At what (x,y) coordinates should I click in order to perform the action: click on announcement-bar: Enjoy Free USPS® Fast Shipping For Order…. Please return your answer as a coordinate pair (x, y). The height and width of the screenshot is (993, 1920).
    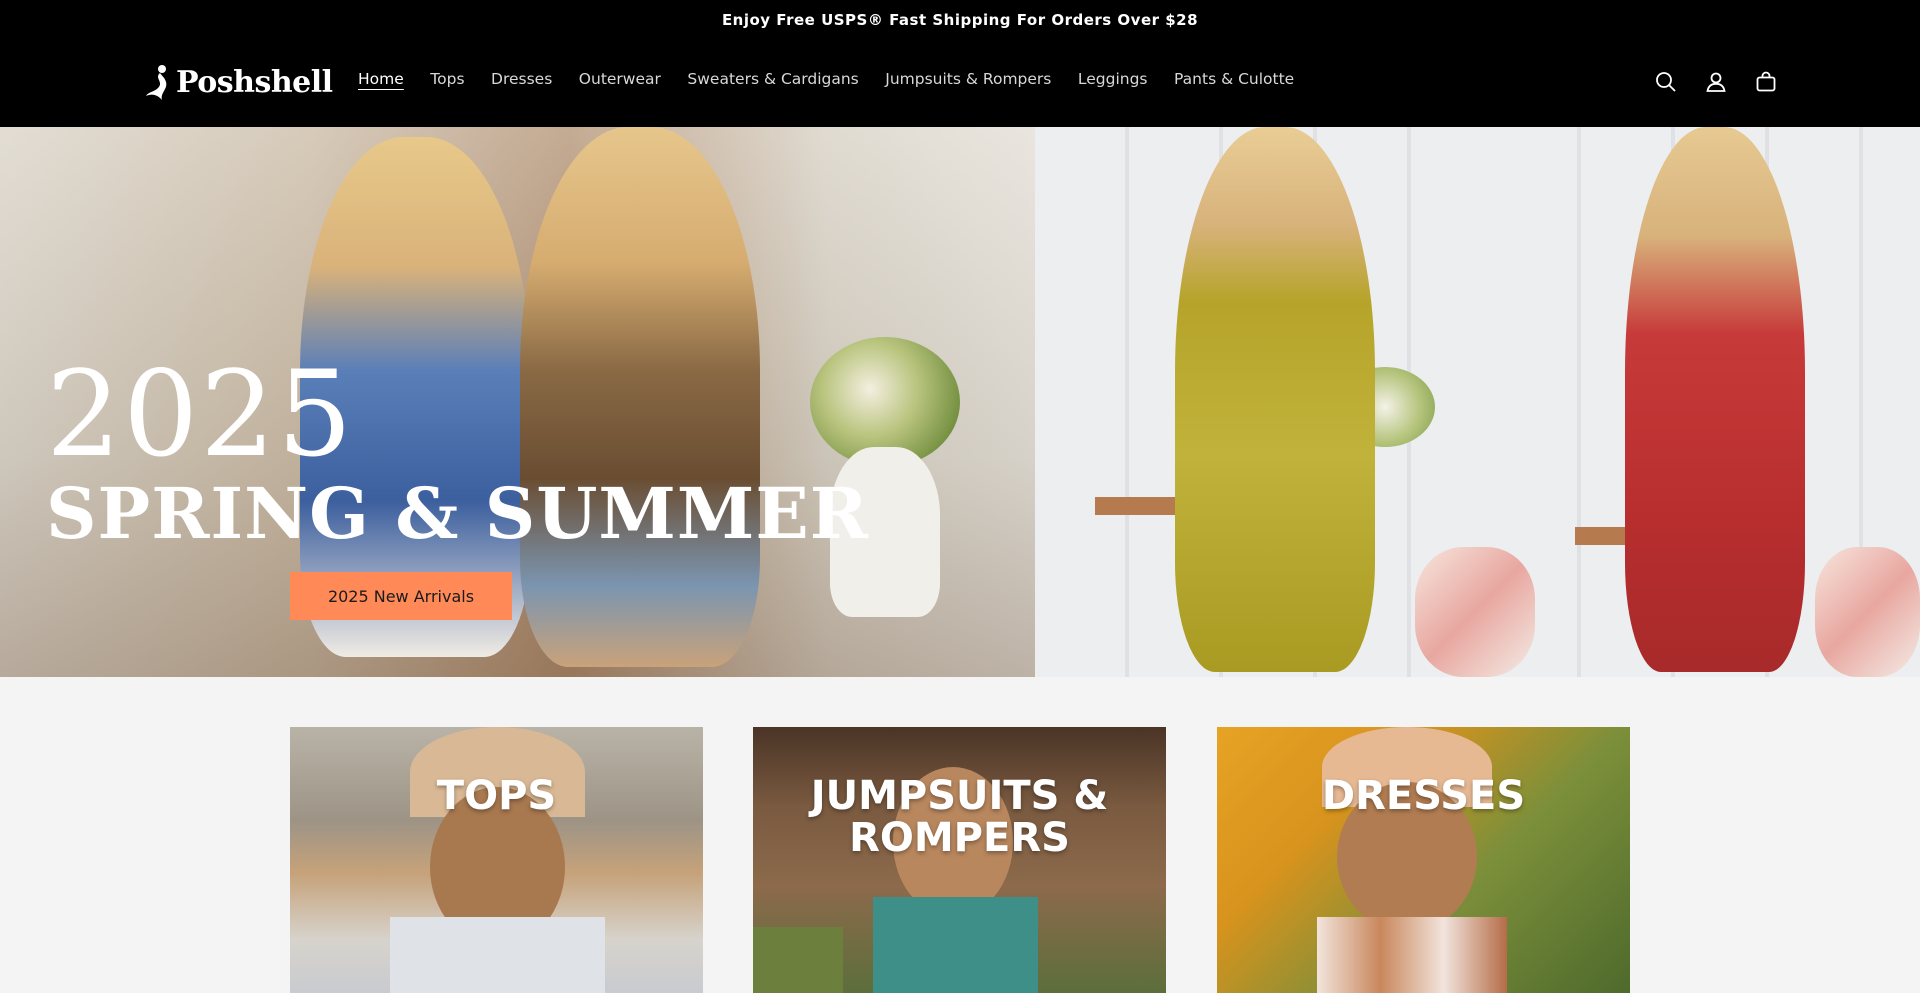
    Looking at the image, I should click on (960, 20).